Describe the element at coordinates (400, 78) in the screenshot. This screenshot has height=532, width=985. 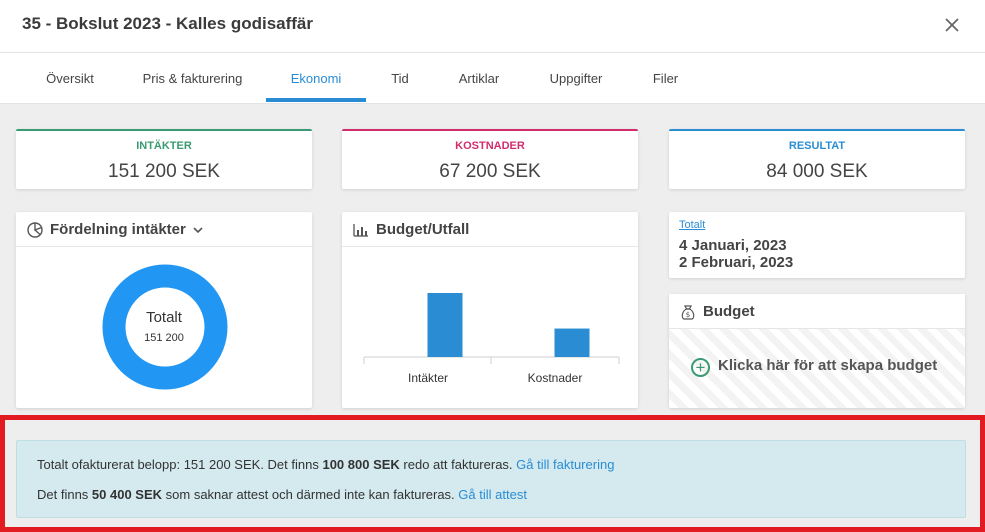
I see `tab-tid: Tid` at that location.